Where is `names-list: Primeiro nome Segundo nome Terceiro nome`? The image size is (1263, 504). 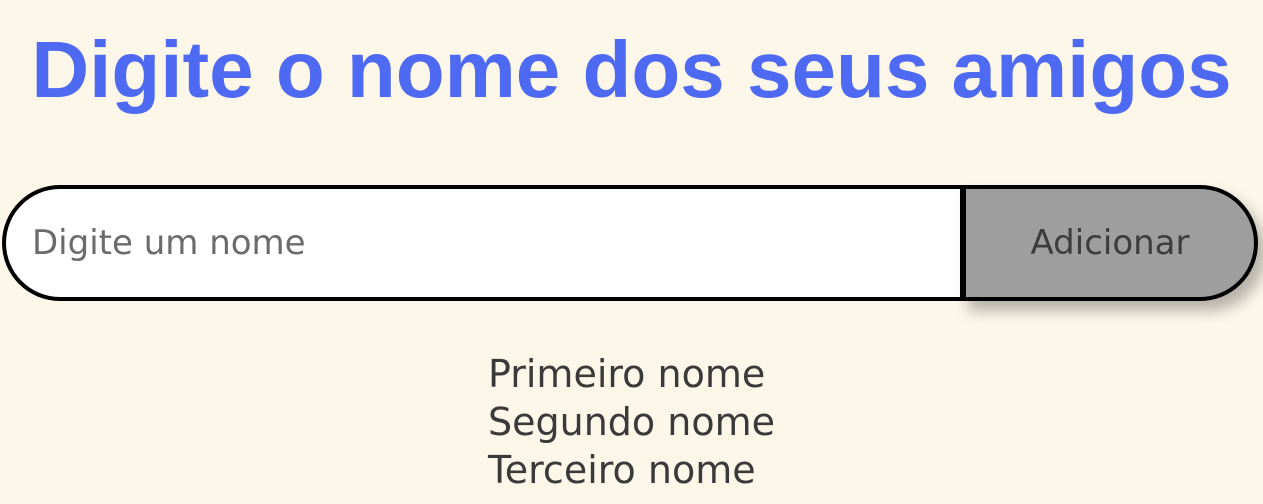 names-list: Primeiro nome Segundo nome Terceiro nome is located at coordinates (631, 422).